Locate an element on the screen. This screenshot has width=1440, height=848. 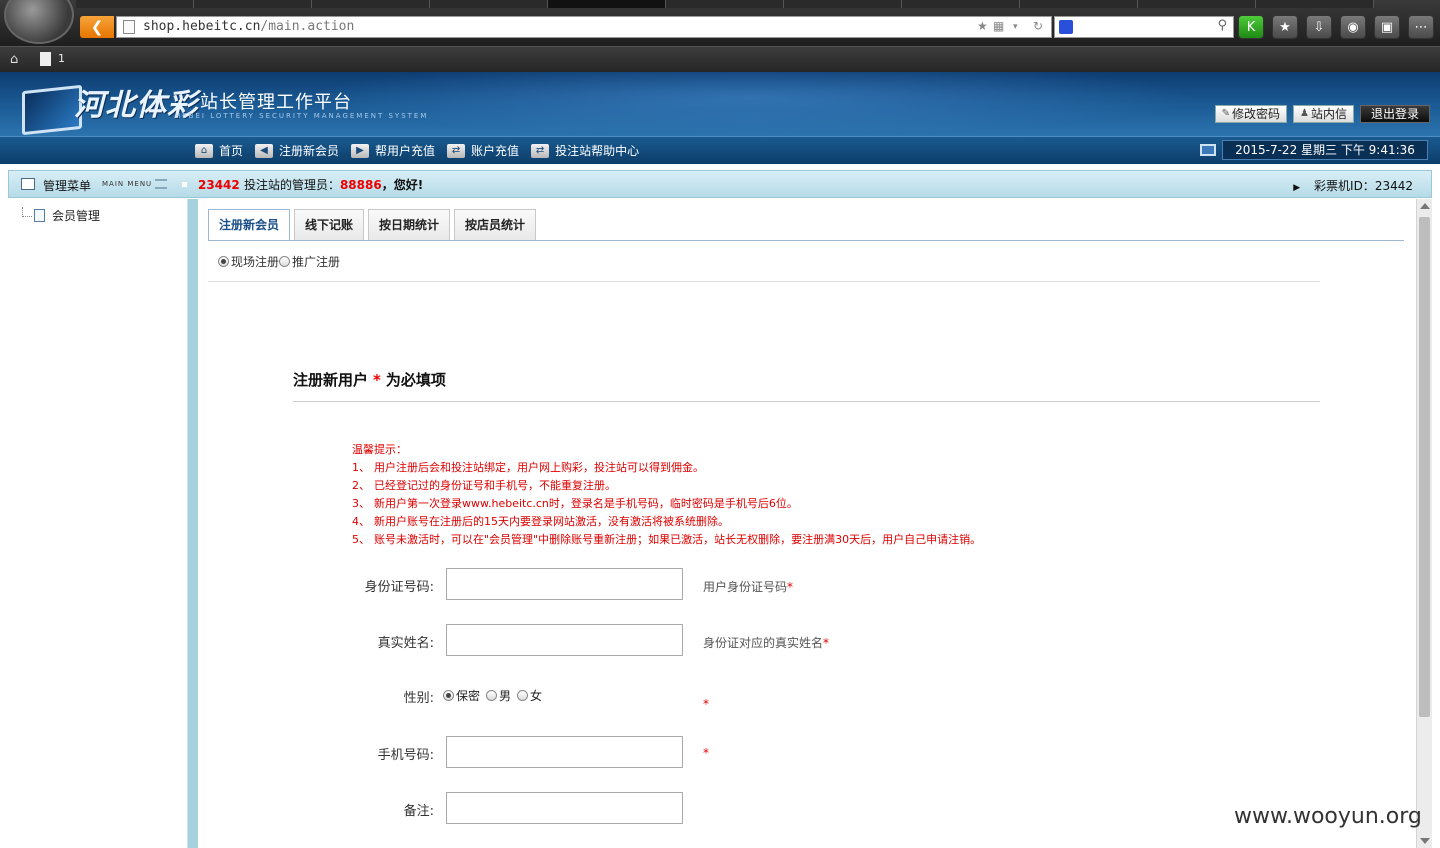
tip-text: 新用户账号在注册后的15天内要登录网站激活，没有激活将被系统删除。 is located at coordinates (551, 521).